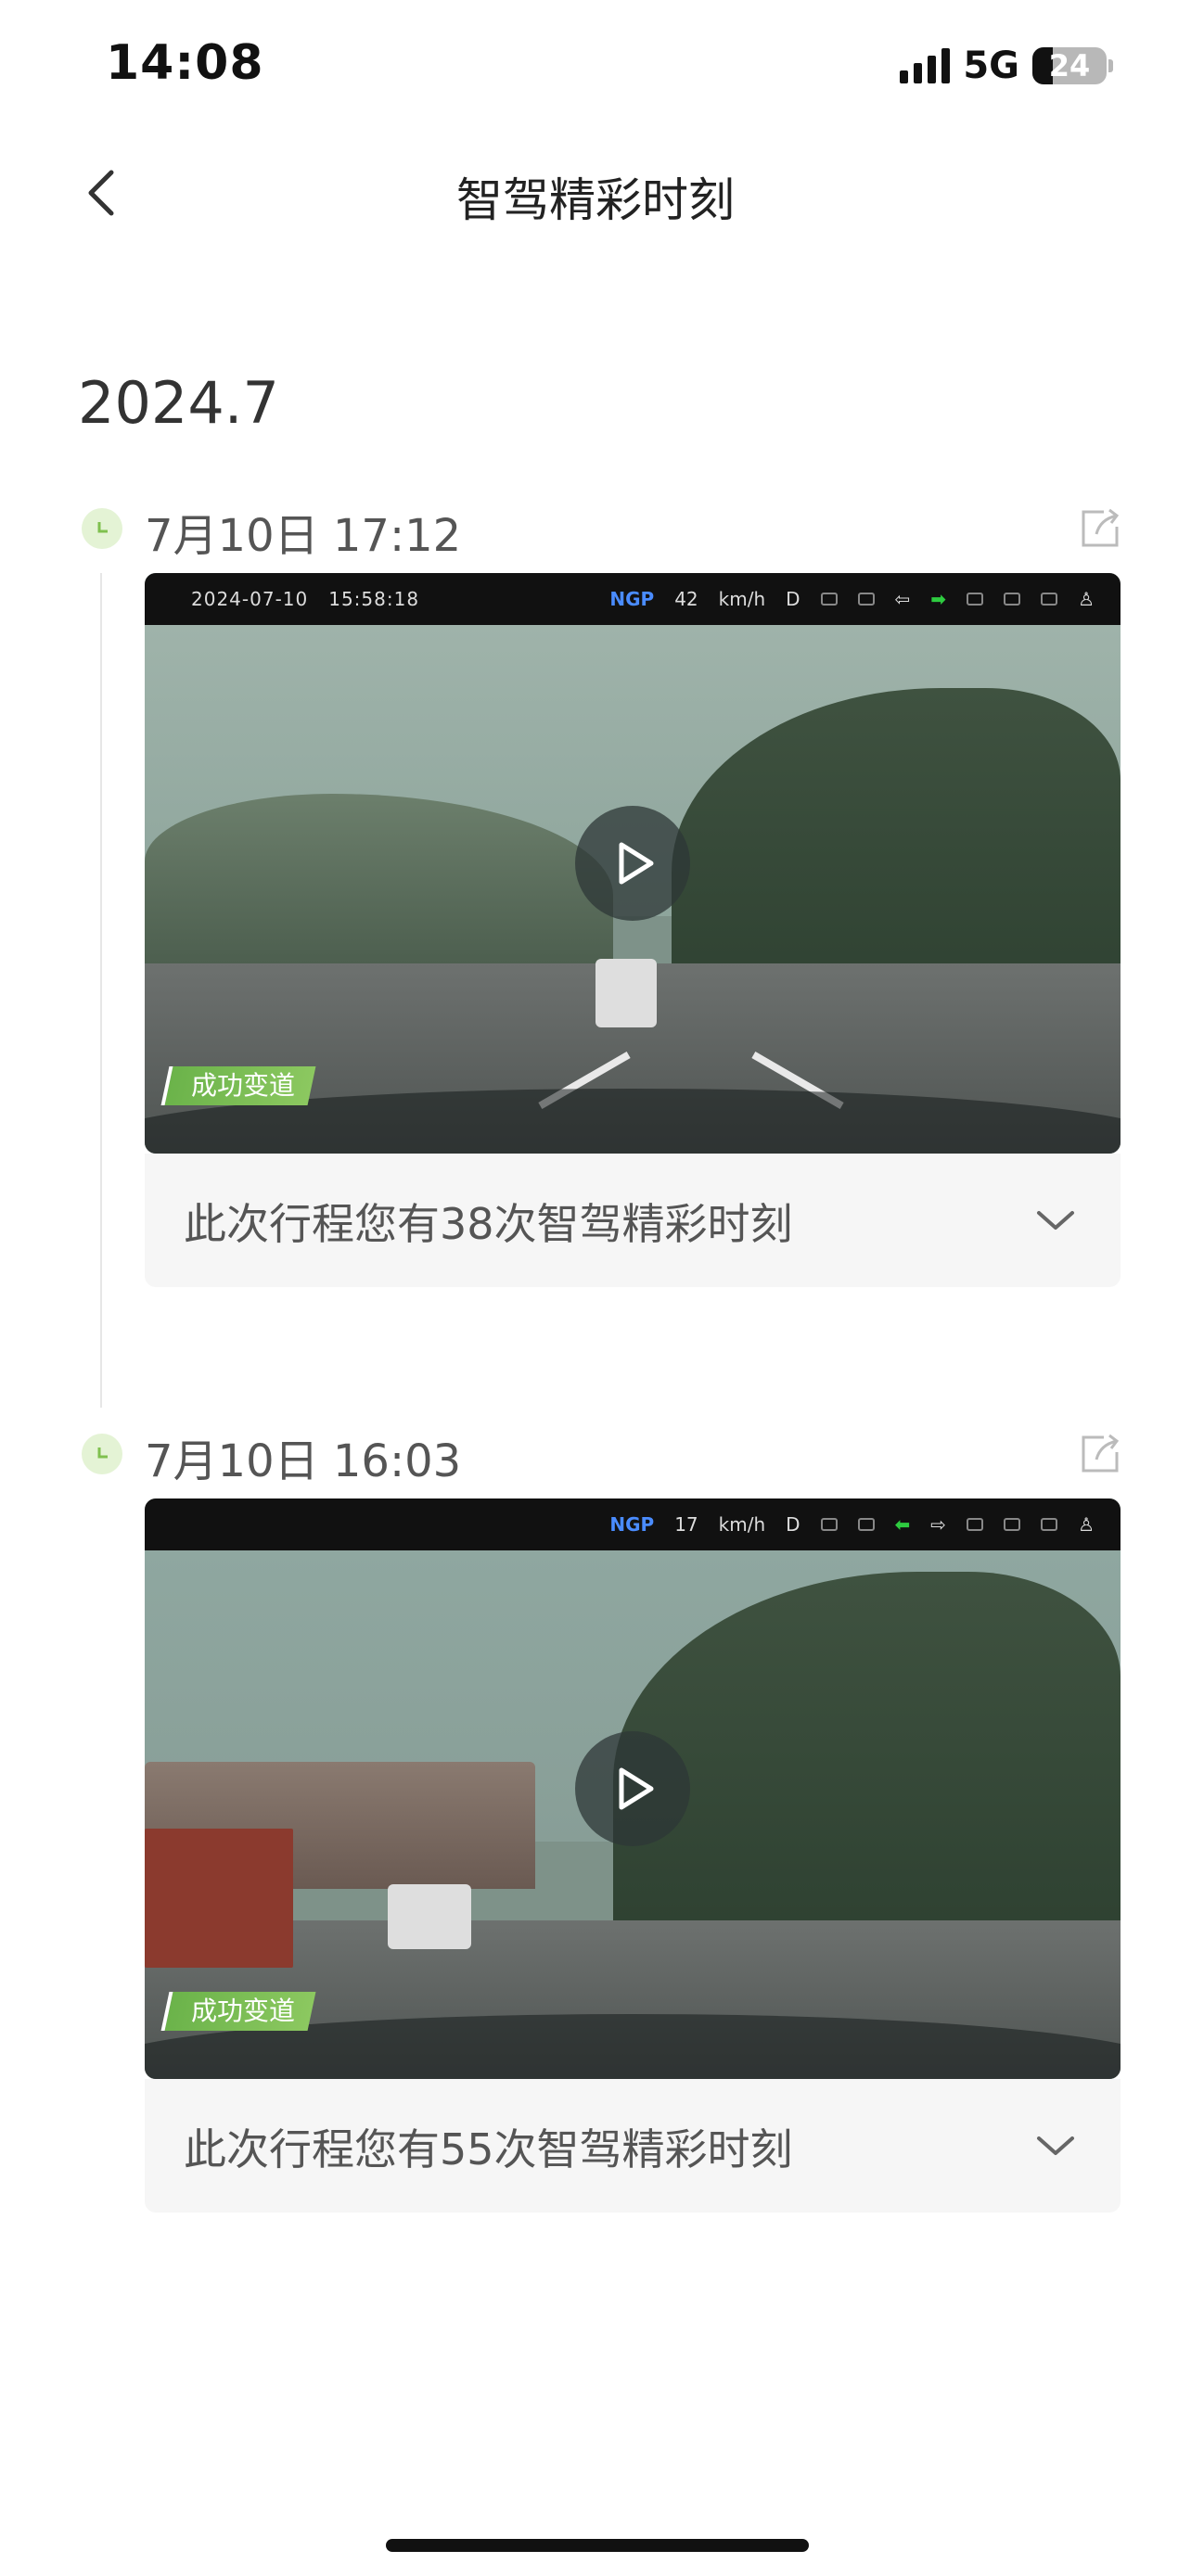 The height and width of the screenshot is (2576, 1191). Describe the element at coordinates (250, 599) in the screenshot. I see `hud-date: 2024-07-10` at that location.